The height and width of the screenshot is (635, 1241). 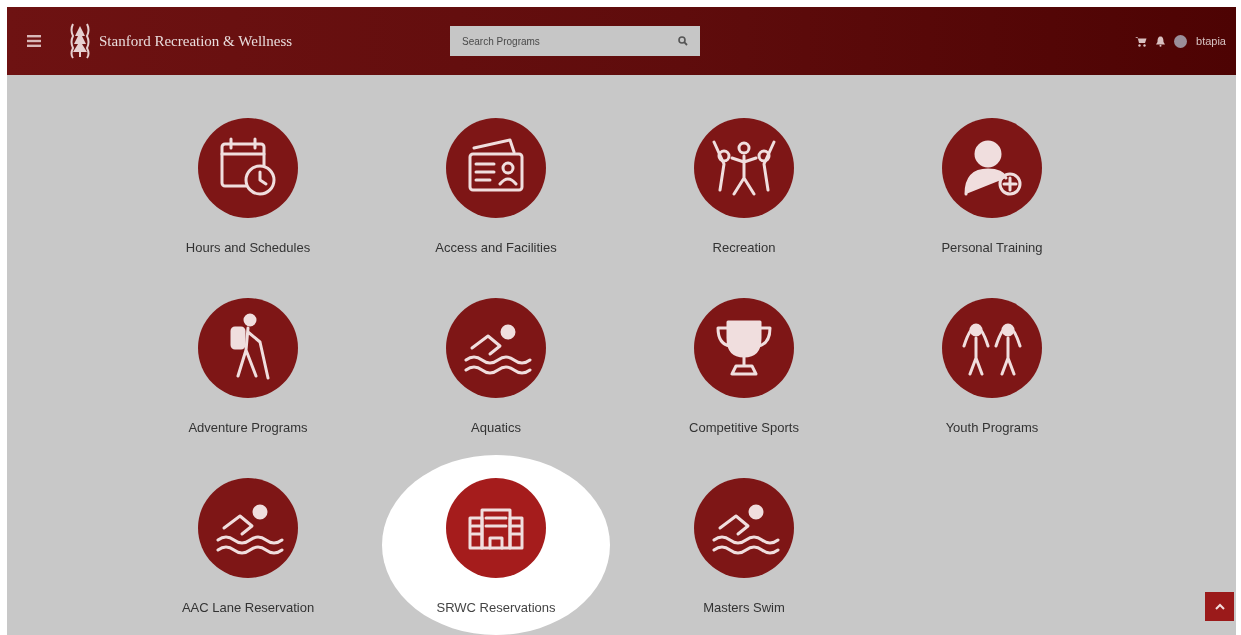 I want to click on trophy-icon, so click(x=744, y=348).